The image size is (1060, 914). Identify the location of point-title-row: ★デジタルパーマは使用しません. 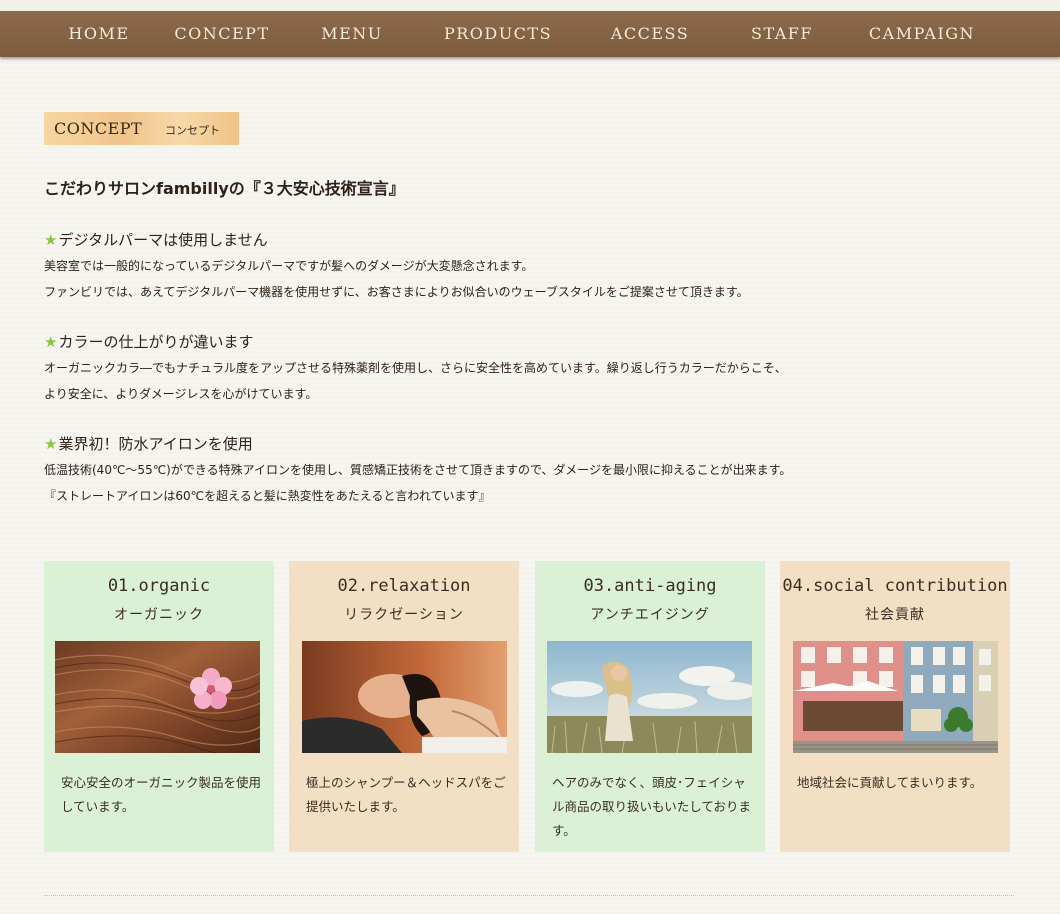
(396, 240).